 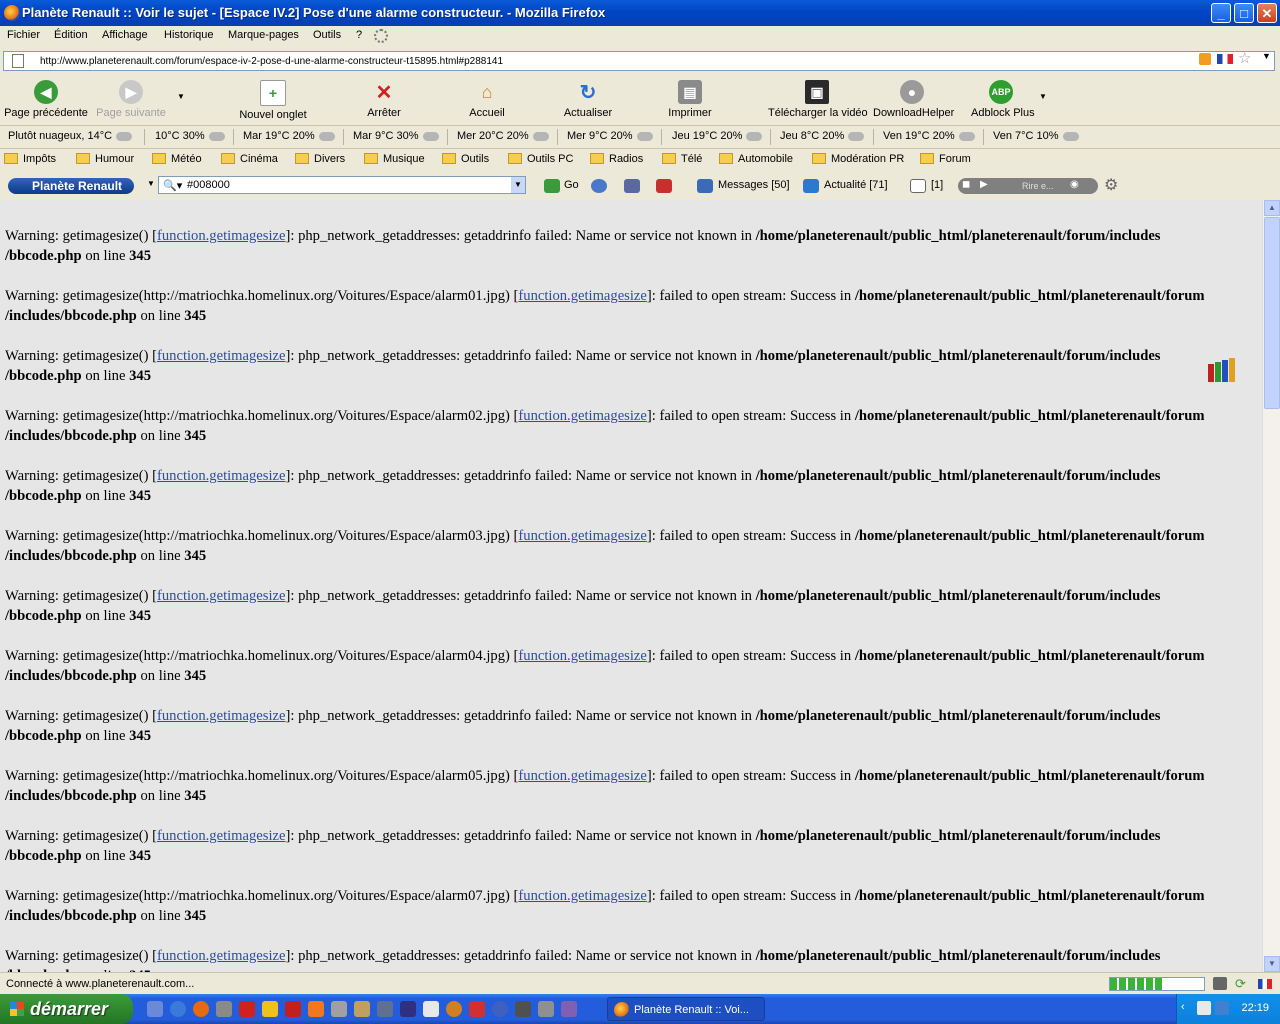 I want to click on vertical-scrollbar: ▲ ▼, so click(x=1271, y=586).